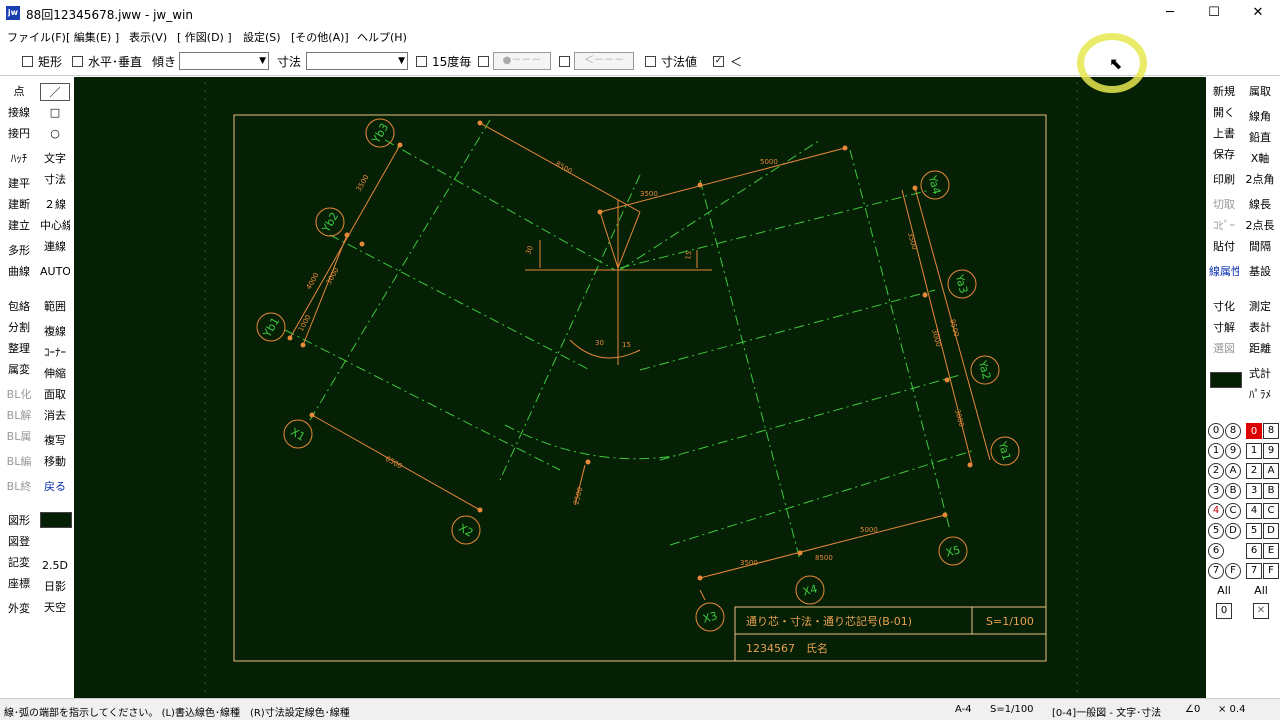  Describe the element at coordinates (27, 61) in the screenshot. I see `rect-checkbox` at that location.